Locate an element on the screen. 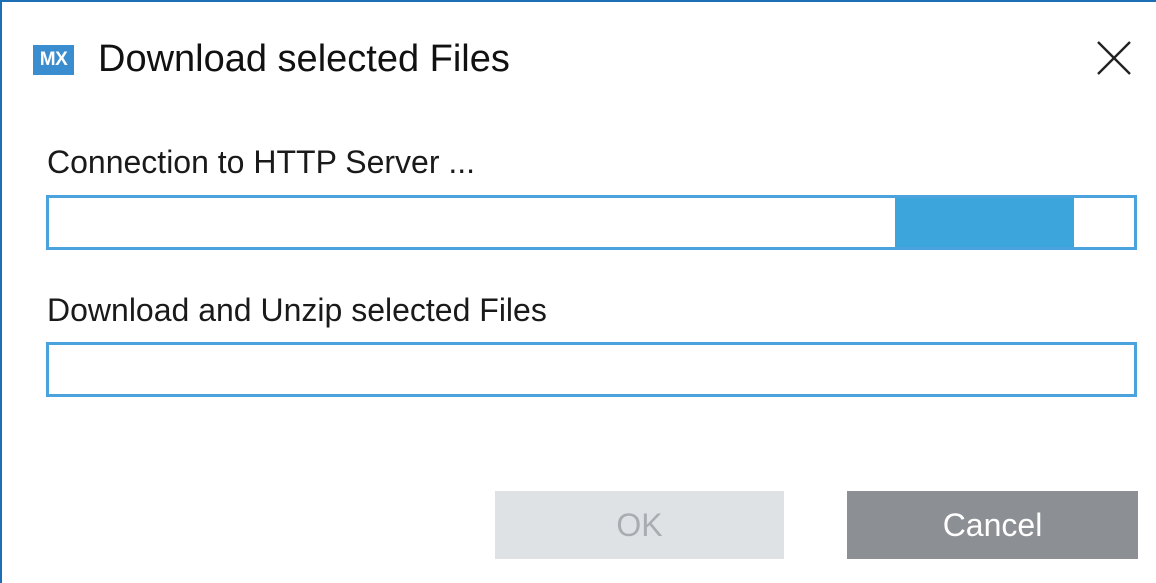 The image size is (1156, 583). connection-progress-bar is located at coordinates (591, 222).